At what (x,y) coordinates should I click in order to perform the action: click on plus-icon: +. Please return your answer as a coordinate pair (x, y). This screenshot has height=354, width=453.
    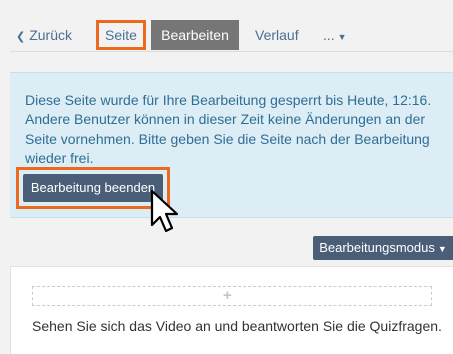
    Looking at the image, I should click on (227, 295).